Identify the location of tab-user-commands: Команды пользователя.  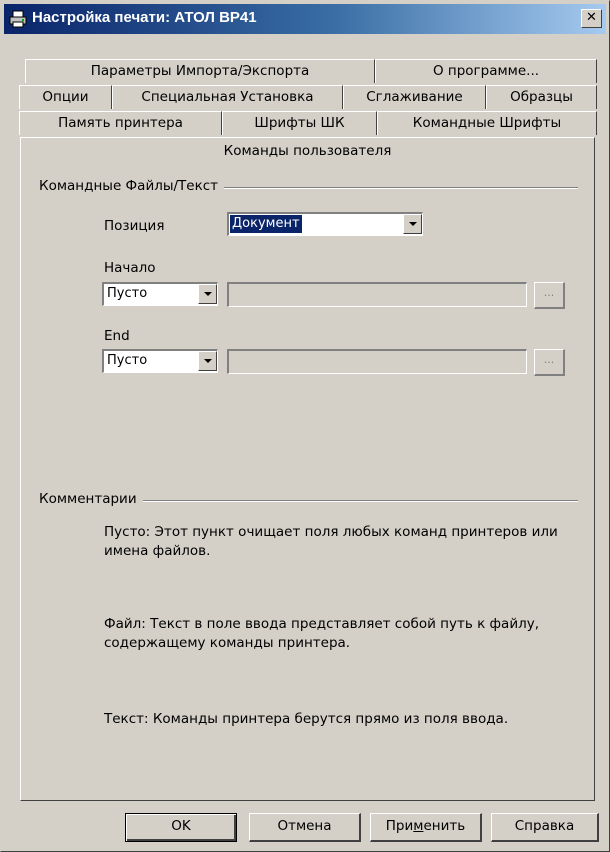
(307, 151).